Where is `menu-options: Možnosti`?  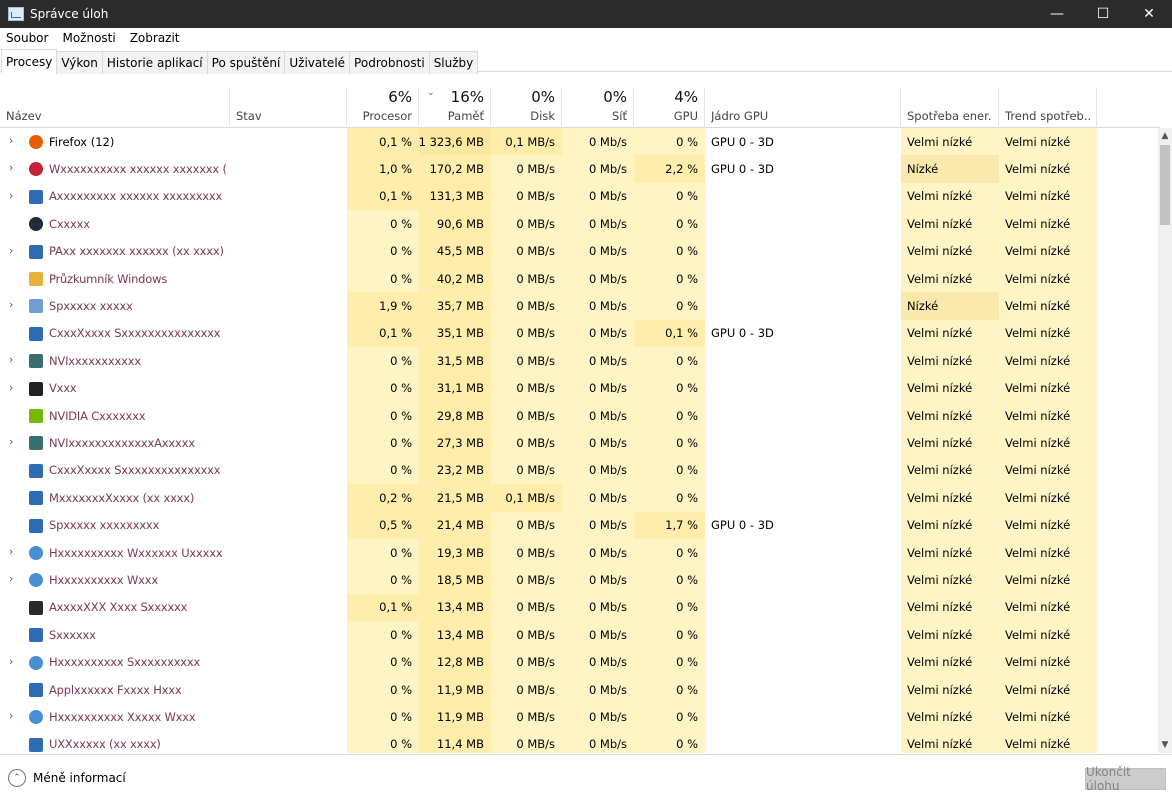
menu-options: Možnosti is located at coordinates (88, 38).